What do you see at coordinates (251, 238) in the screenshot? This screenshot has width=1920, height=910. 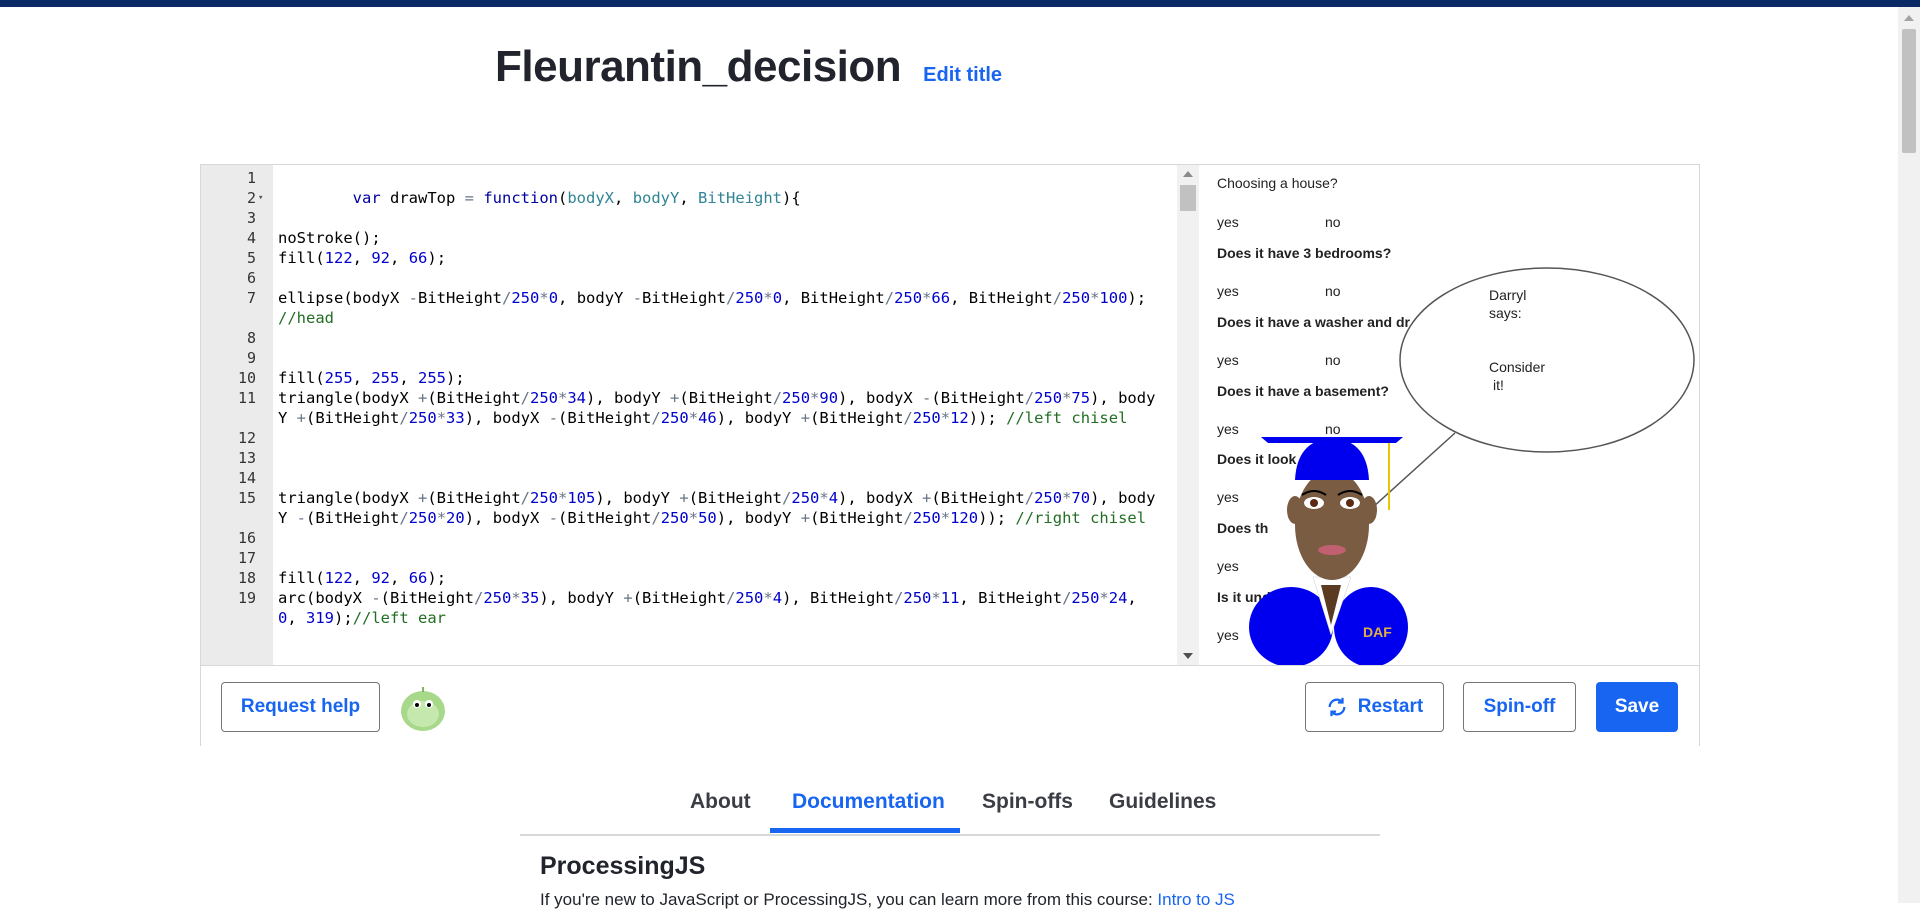 I see `line-number: 4` at bounding box center [251, 238].